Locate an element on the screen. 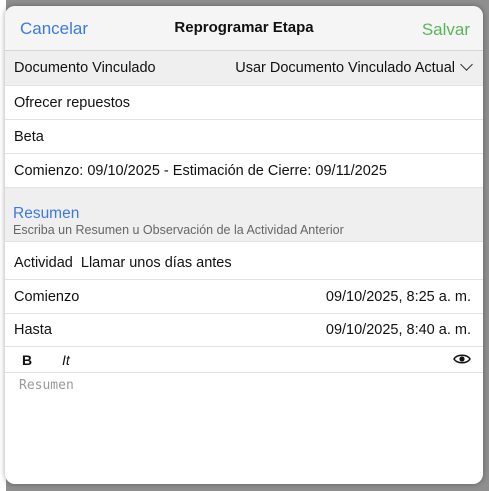 Image resolution: width=489 pixels, height=491 pixels. info-row-title: Ofrecer repuestos is located at coordinates (244, 103).